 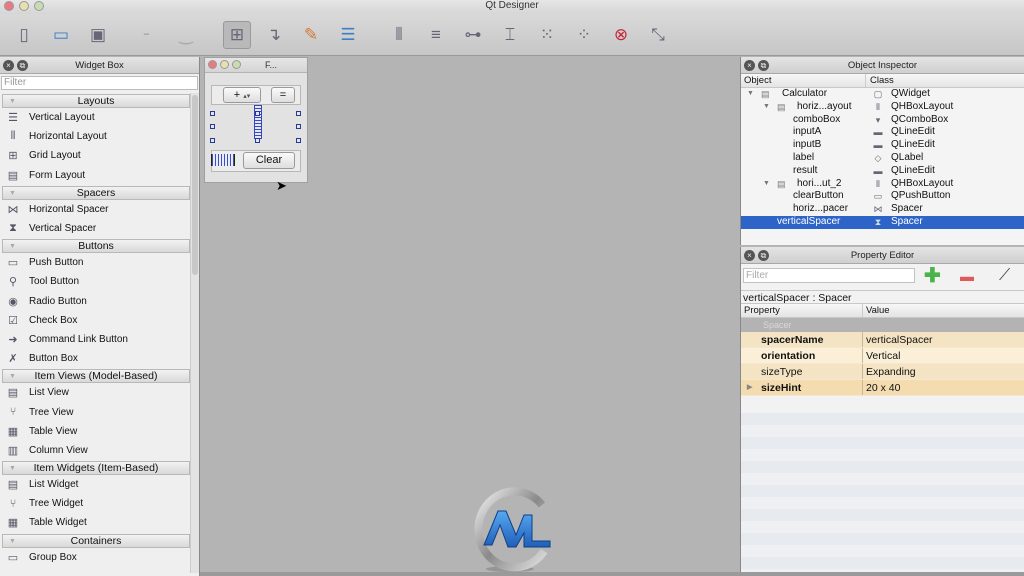 What do you see at coordinates (829, 275) in the screenshot?
I see `property-filter-input: Filter` at bounding box center [829, 275].